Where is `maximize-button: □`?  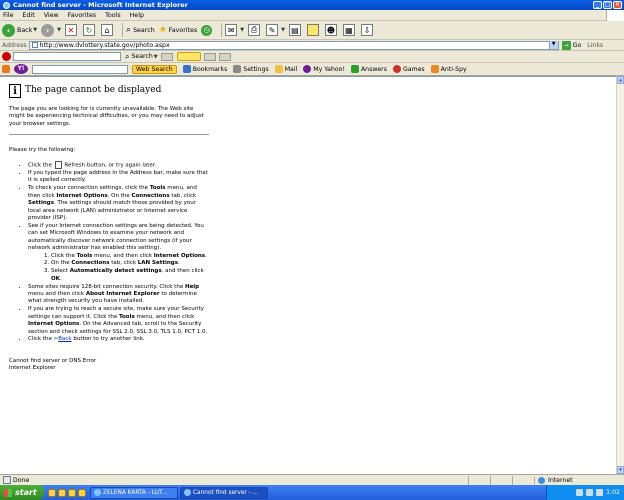
maximize-button: □ is located at coordinates (607, 5).